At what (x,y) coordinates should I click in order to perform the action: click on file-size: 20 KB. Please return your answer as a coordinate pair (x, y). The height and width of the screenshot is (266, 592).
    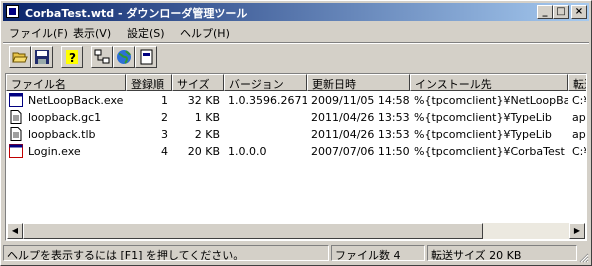
    Looking at the image, I should click on (203, 151).